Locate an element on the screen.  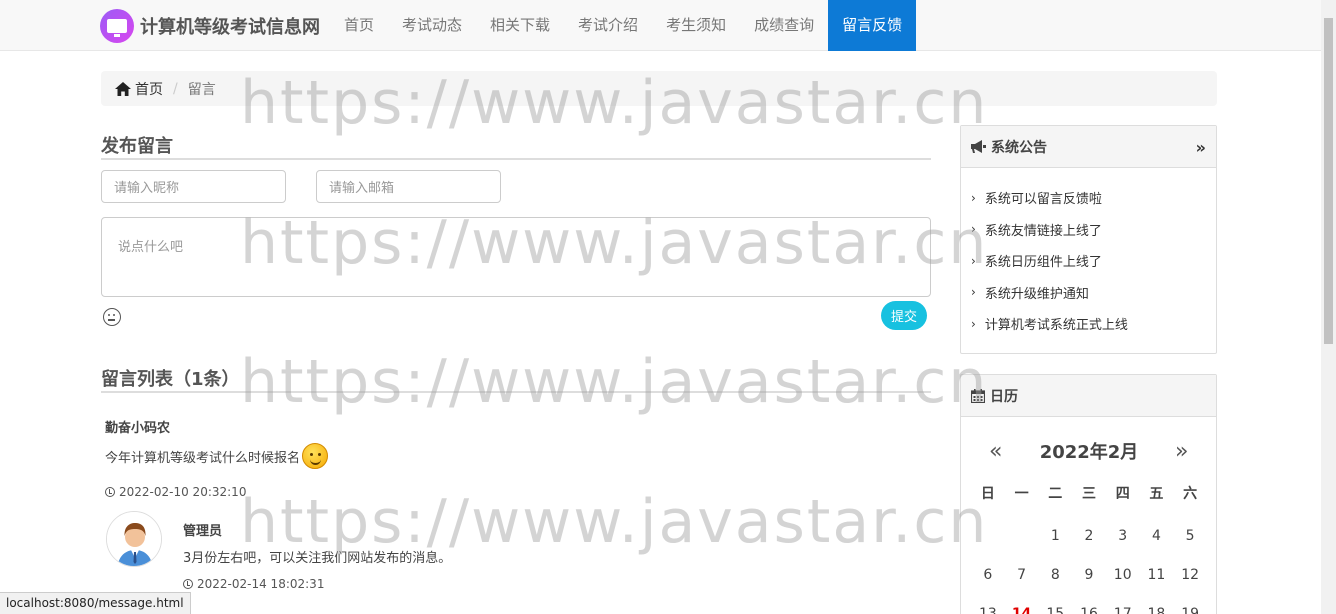
calendar-day: 18 is located at coordinates (1157, 604).